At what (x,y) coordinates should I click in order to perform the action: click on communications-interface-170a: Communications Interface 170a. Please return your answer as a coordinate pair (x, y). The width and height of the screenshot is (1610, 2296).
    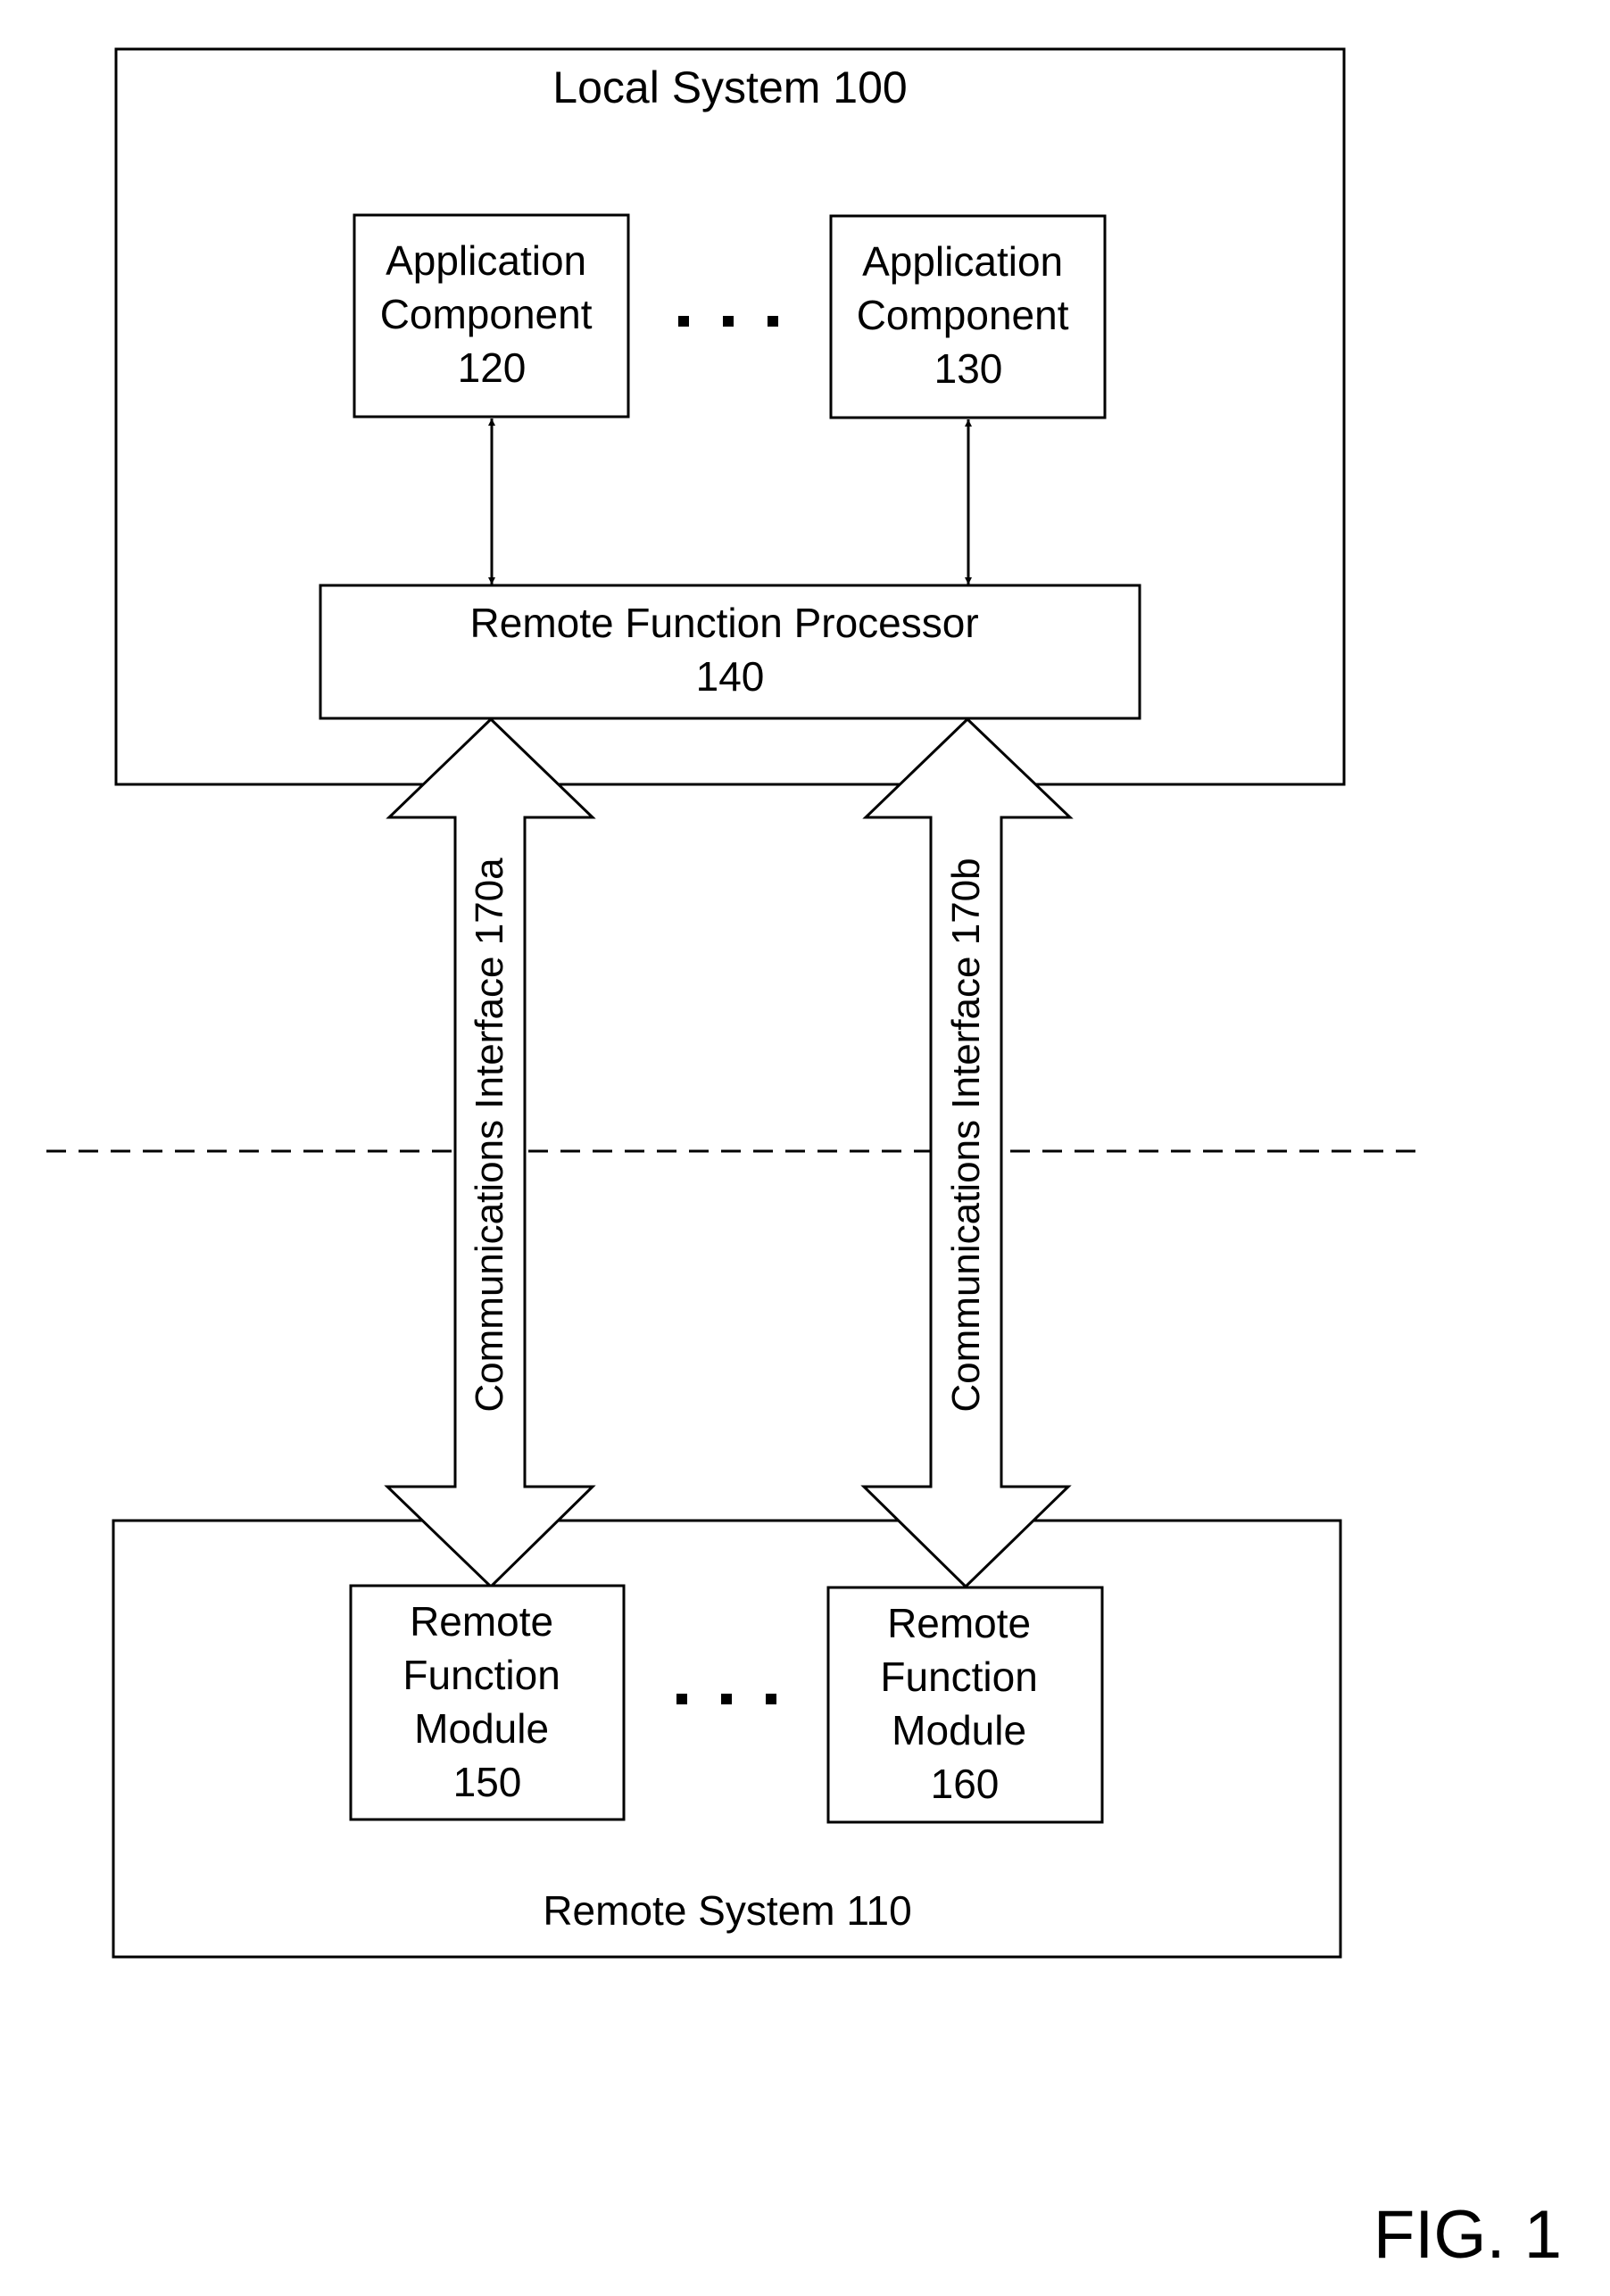
    Looking at the image, I should click on (490, 1153).